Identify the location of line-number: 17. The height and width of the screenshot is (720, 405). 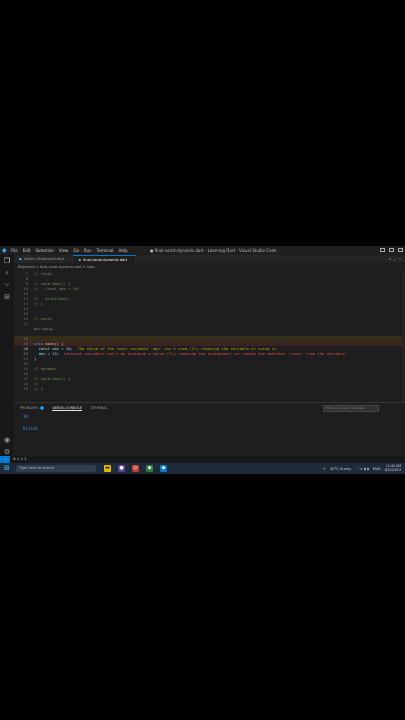
(25, 323).